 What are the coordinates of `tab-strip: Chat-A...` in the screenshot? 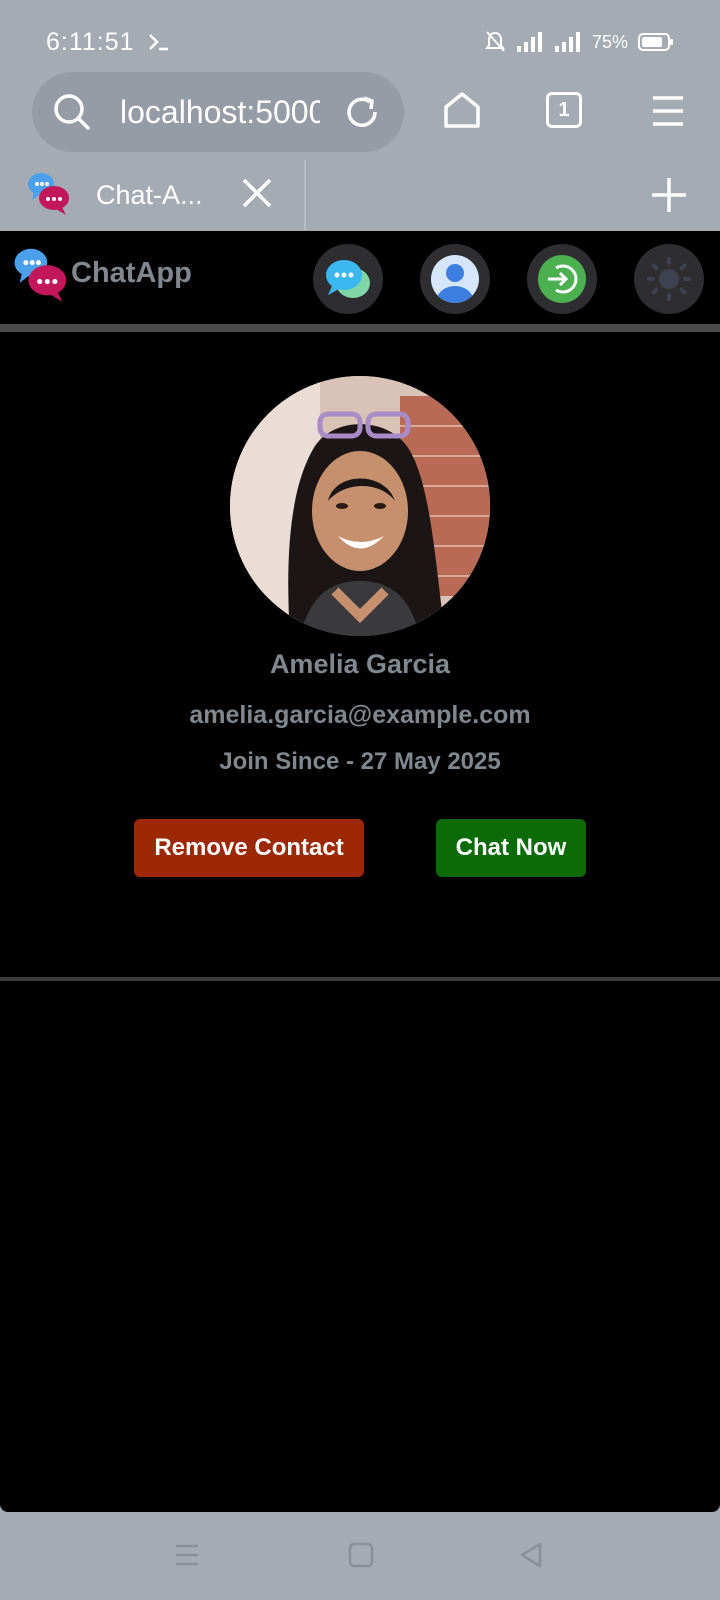 It's located at (360, 194).